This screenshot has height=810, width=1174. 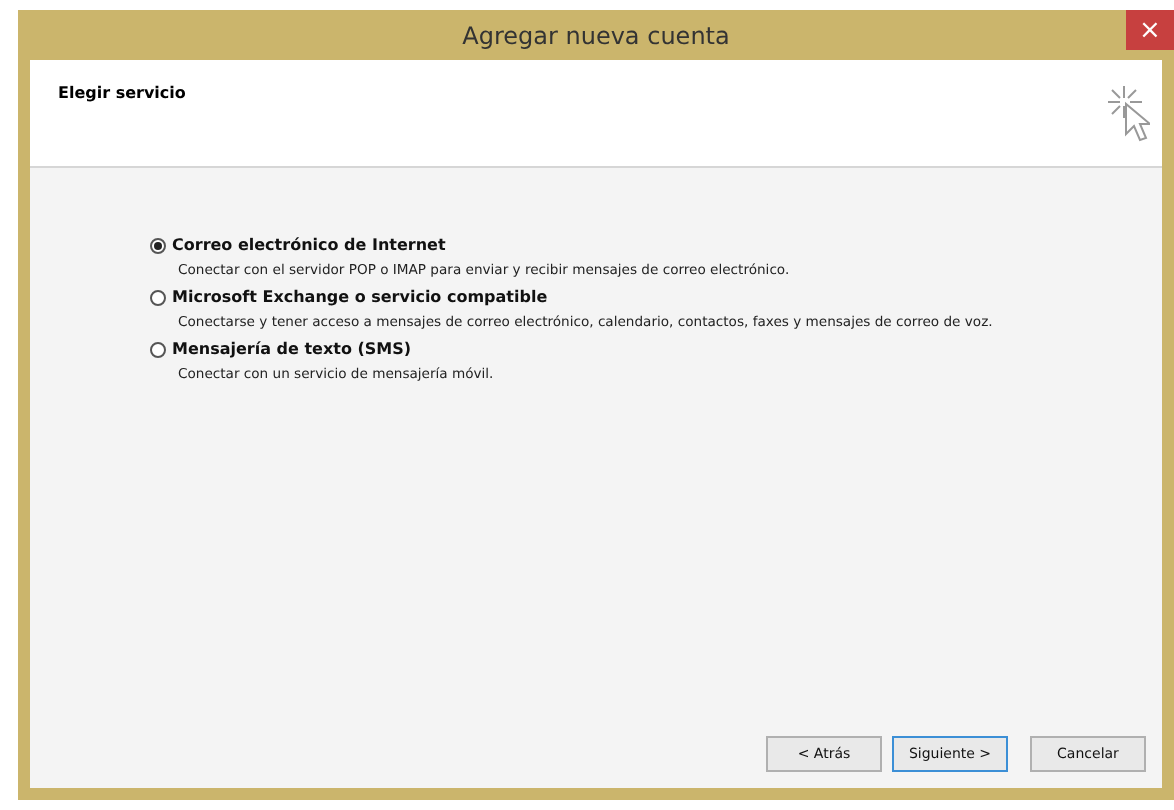 I want to click on sparkle-cursor-icon, so click(x=1128, y=114).